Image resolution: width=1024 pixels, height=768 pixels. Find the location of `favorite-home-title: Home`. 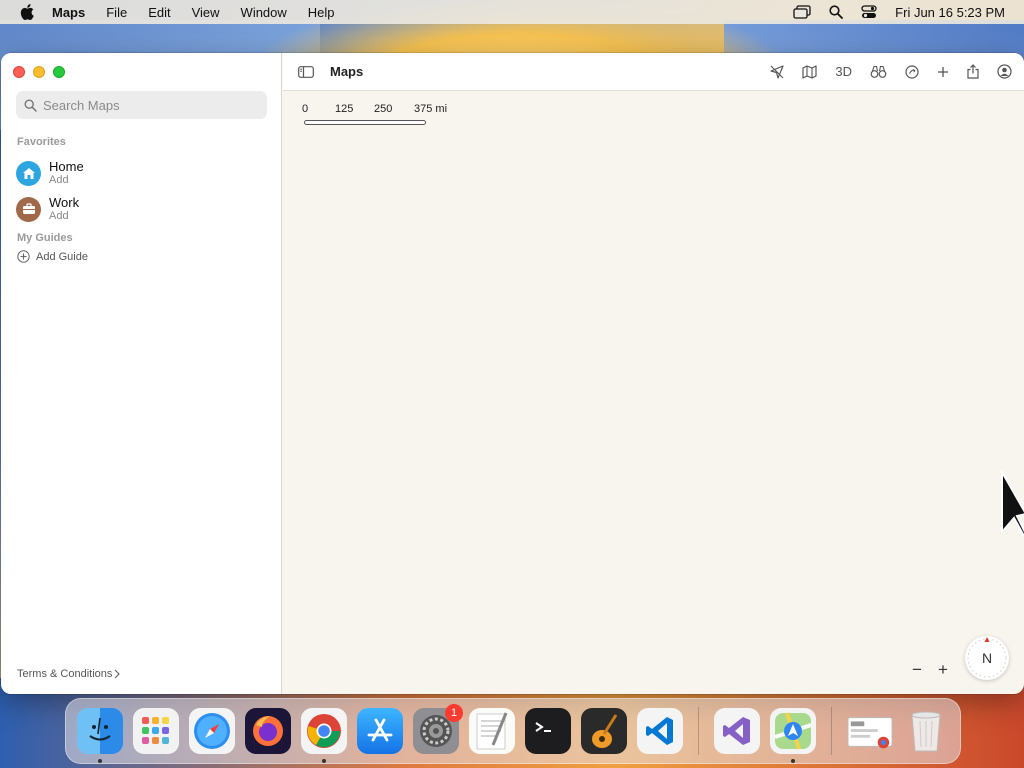

favorite-home-title: Home is located at coordinates (66, 166).